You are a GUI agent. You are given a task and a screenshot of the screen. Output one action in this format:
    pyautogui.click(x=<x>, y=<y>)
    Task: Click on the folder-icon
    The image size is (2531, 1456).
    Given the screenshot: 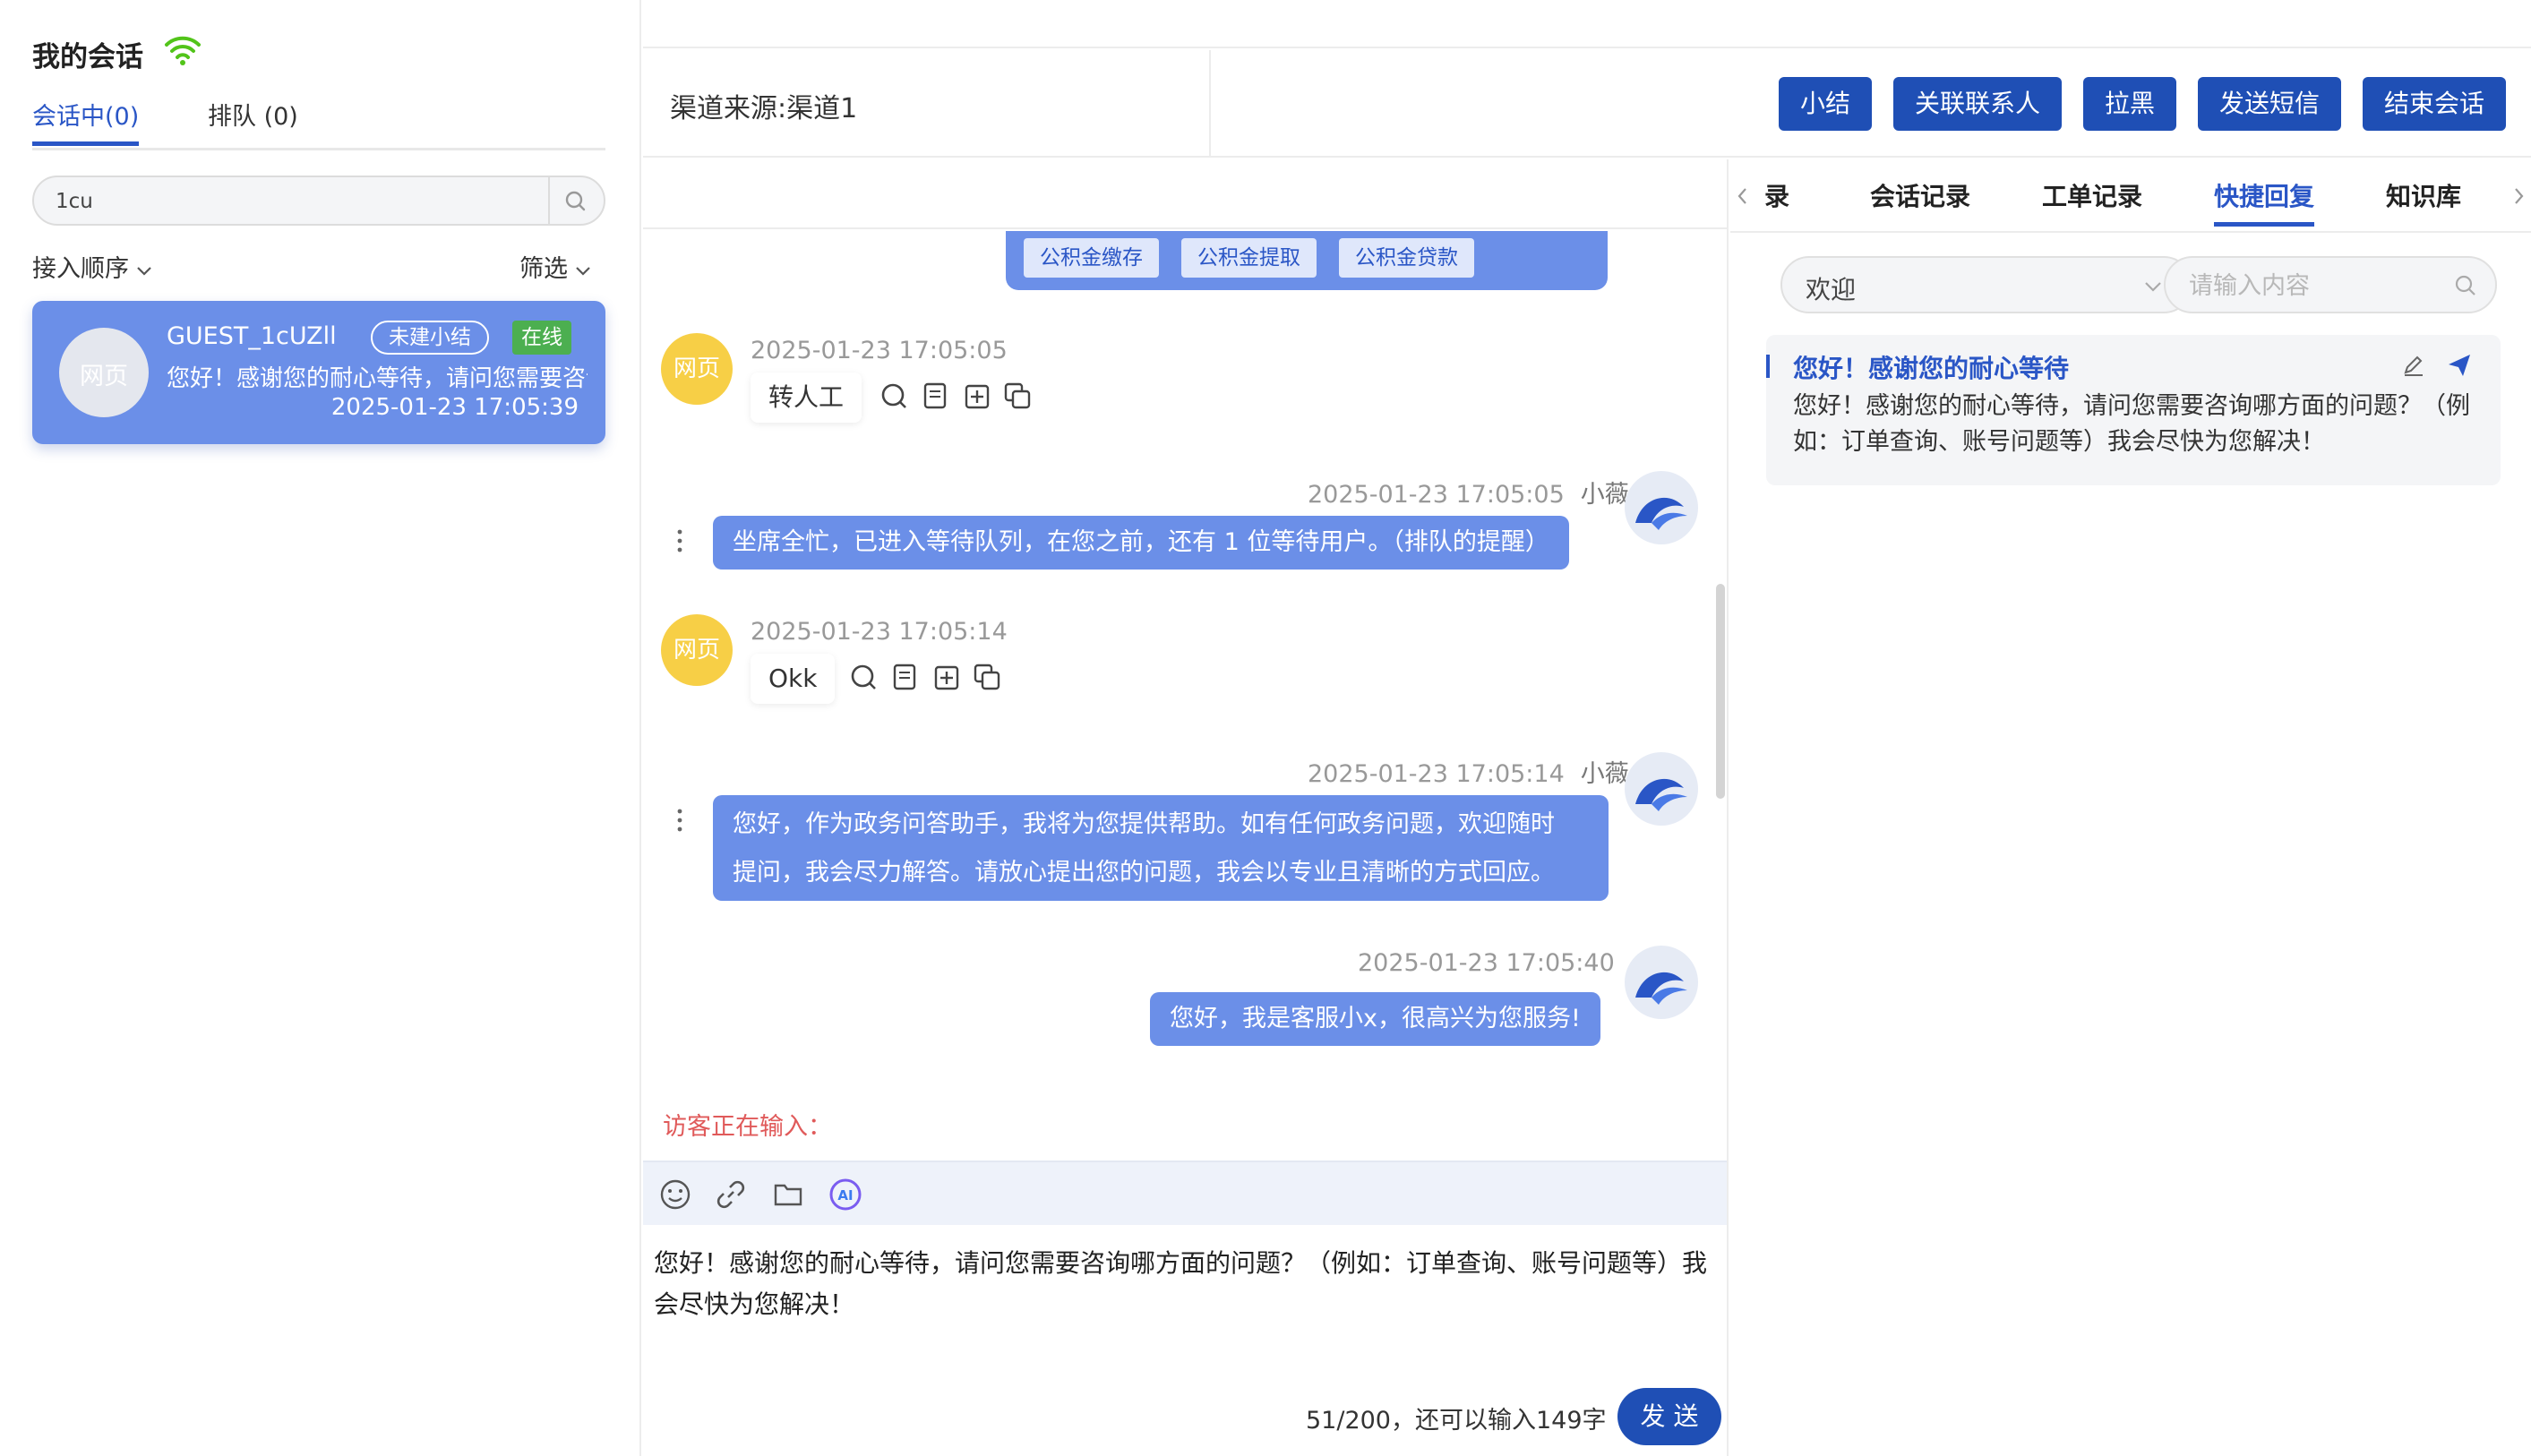 What is the action you would take?
    pyautogui.click(x=788, y=1194)
    